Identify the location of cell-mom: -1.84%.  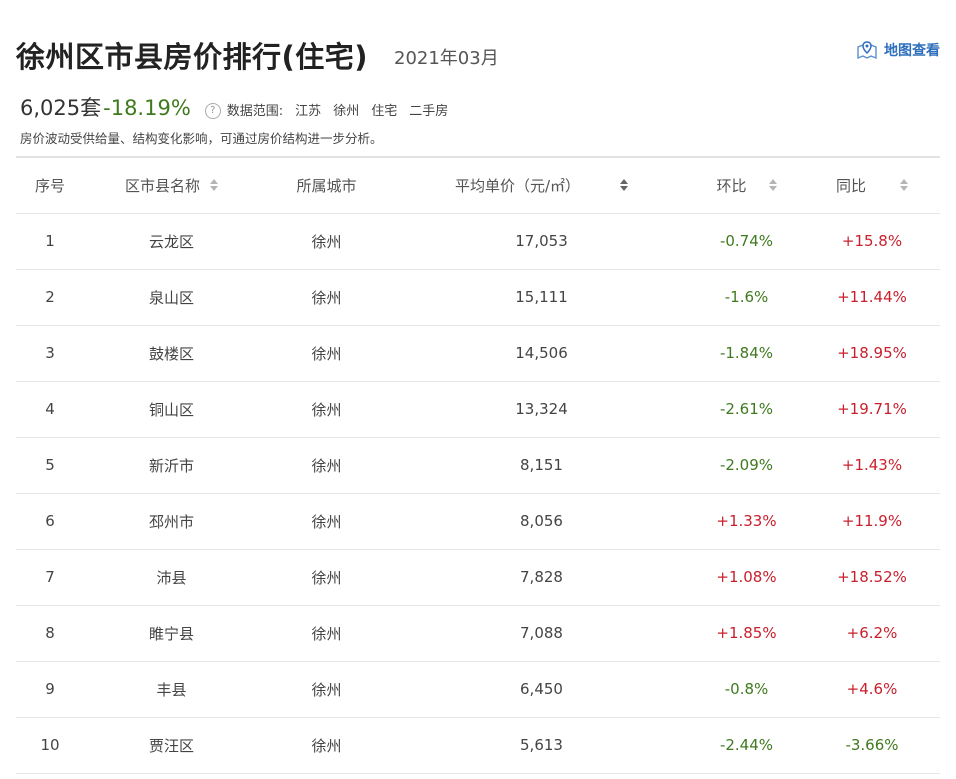
(746, 353).